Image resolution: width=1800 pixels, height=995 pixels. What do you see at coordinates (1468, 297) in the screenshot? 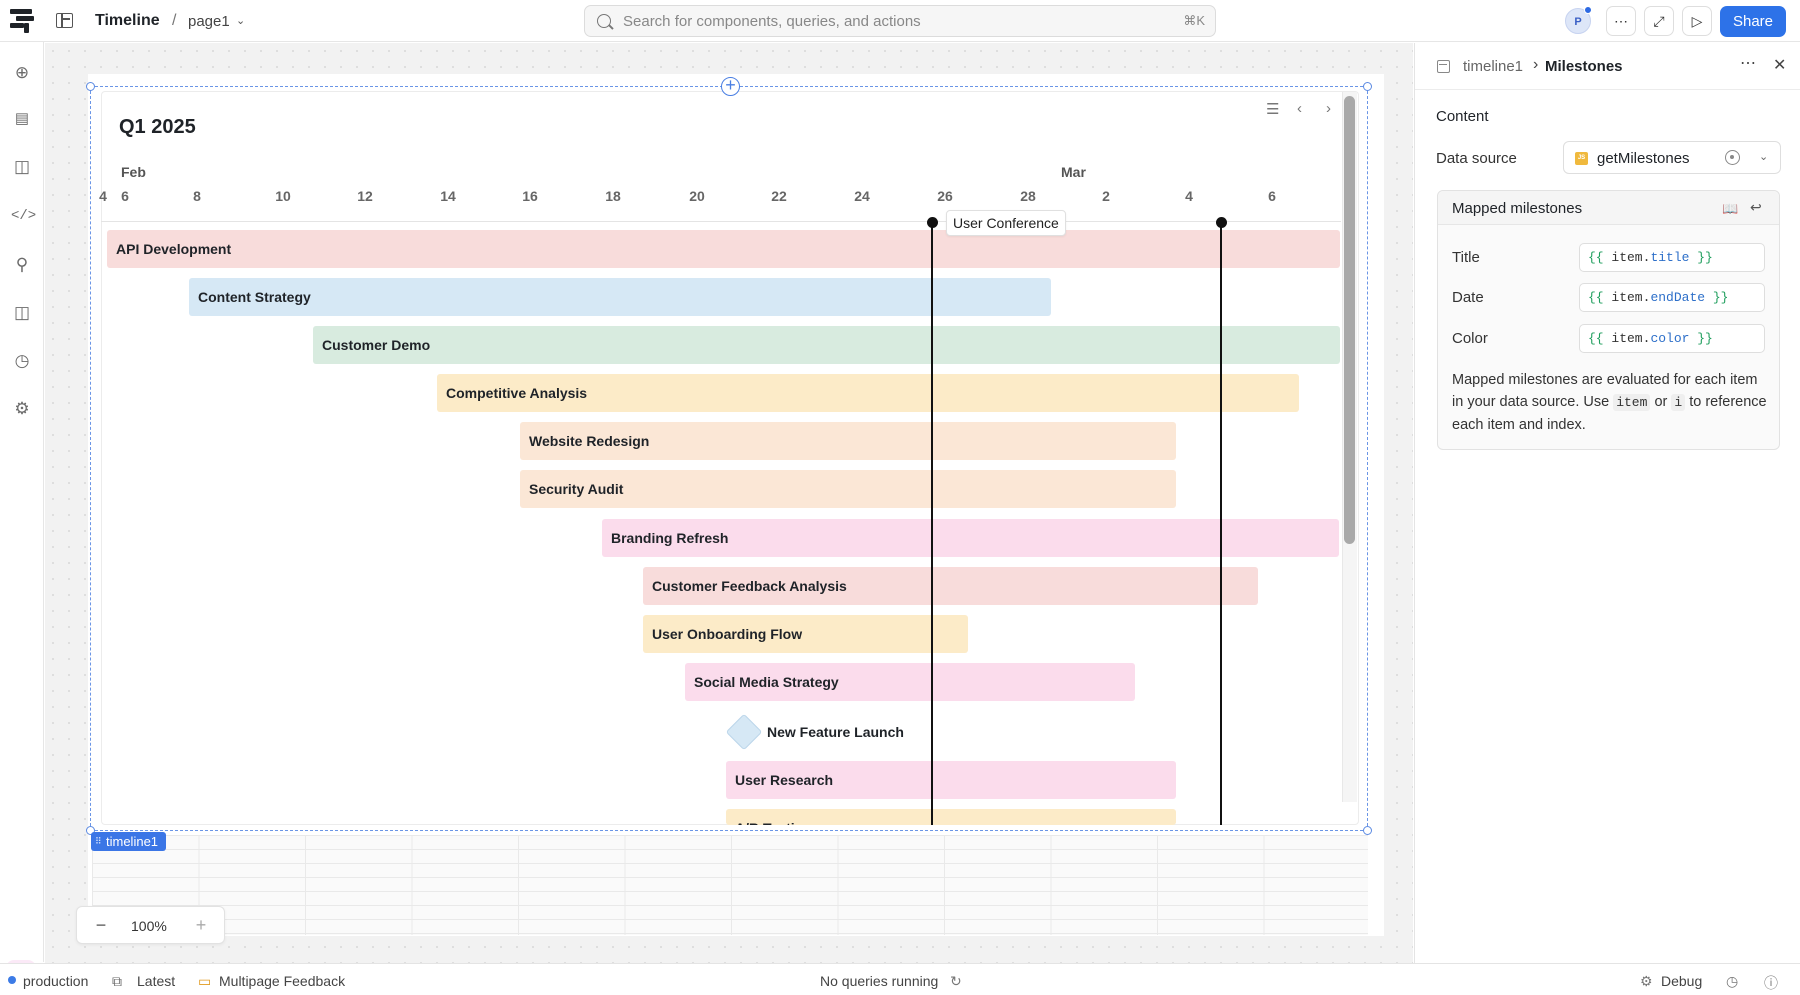
I see `field-label-date: Date` at bounding box center [1468, 297].